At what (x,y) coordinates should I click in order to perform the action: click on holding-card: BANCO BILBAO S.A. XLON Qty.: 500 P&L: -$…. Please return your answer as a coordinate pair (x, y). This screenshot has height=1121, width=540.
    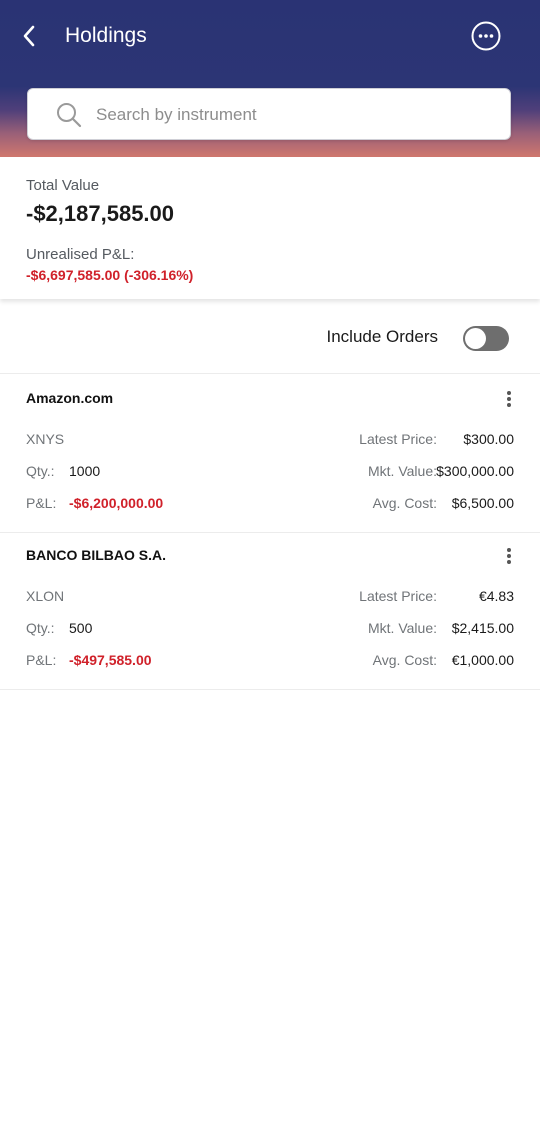
    Looking at the image, I should click on (270, 611).